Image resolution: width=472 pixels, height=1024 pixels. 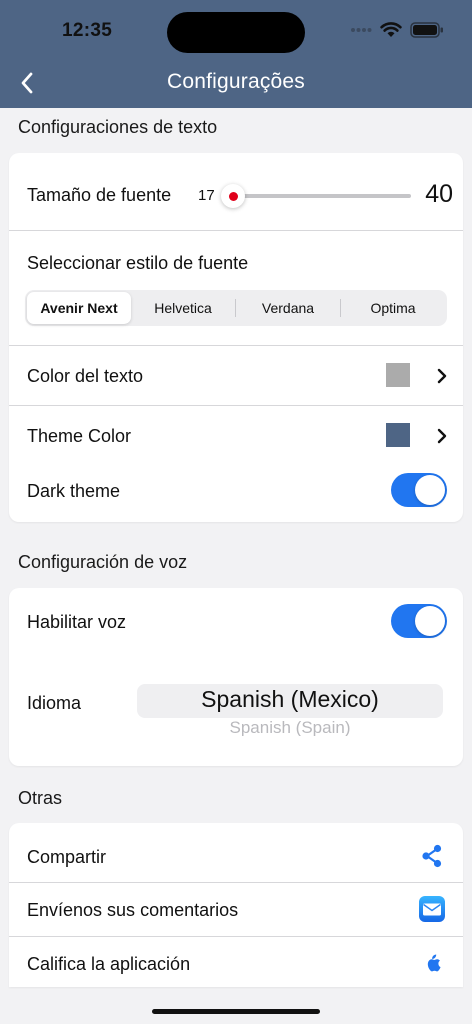 I want to click on enable-voice-toggle, so click(x=419, y=621).